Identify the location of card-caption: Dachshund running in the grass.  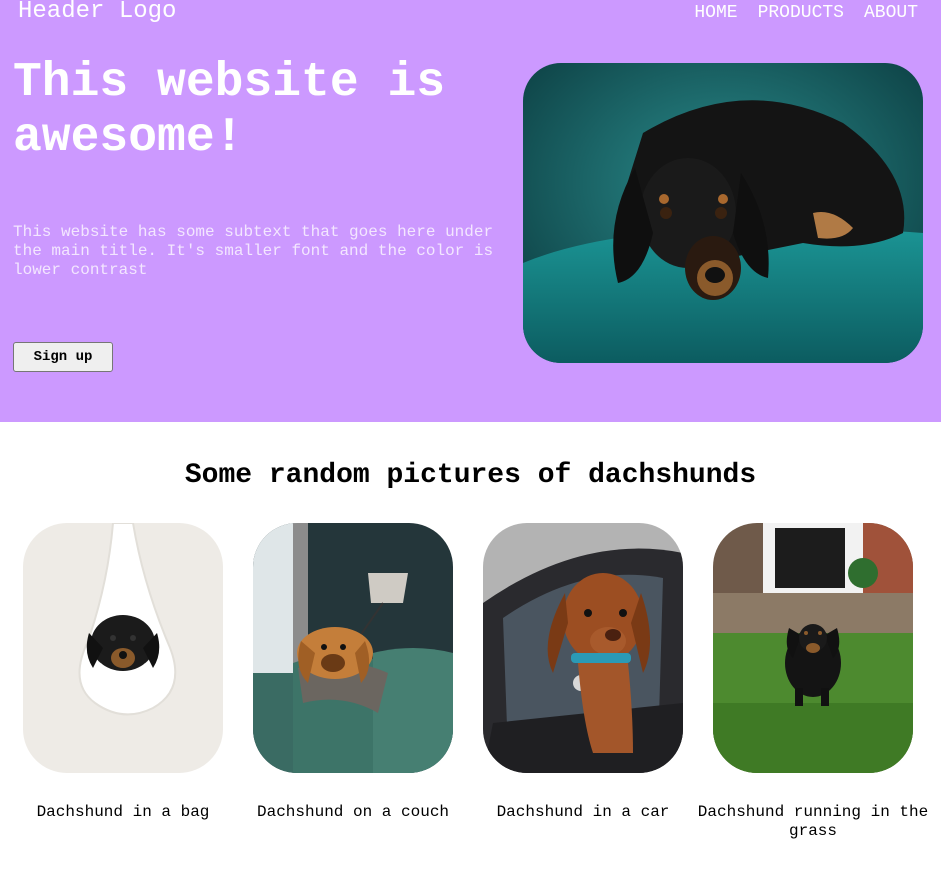
(813, 821).